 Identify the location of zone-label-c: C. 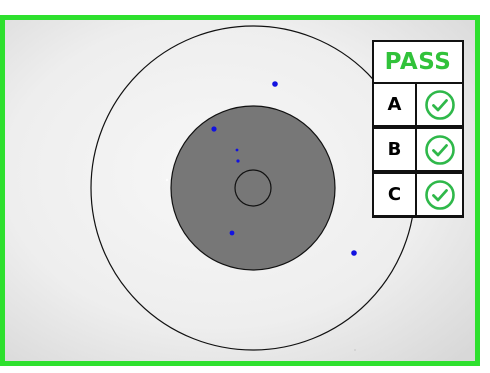
(394, 194).